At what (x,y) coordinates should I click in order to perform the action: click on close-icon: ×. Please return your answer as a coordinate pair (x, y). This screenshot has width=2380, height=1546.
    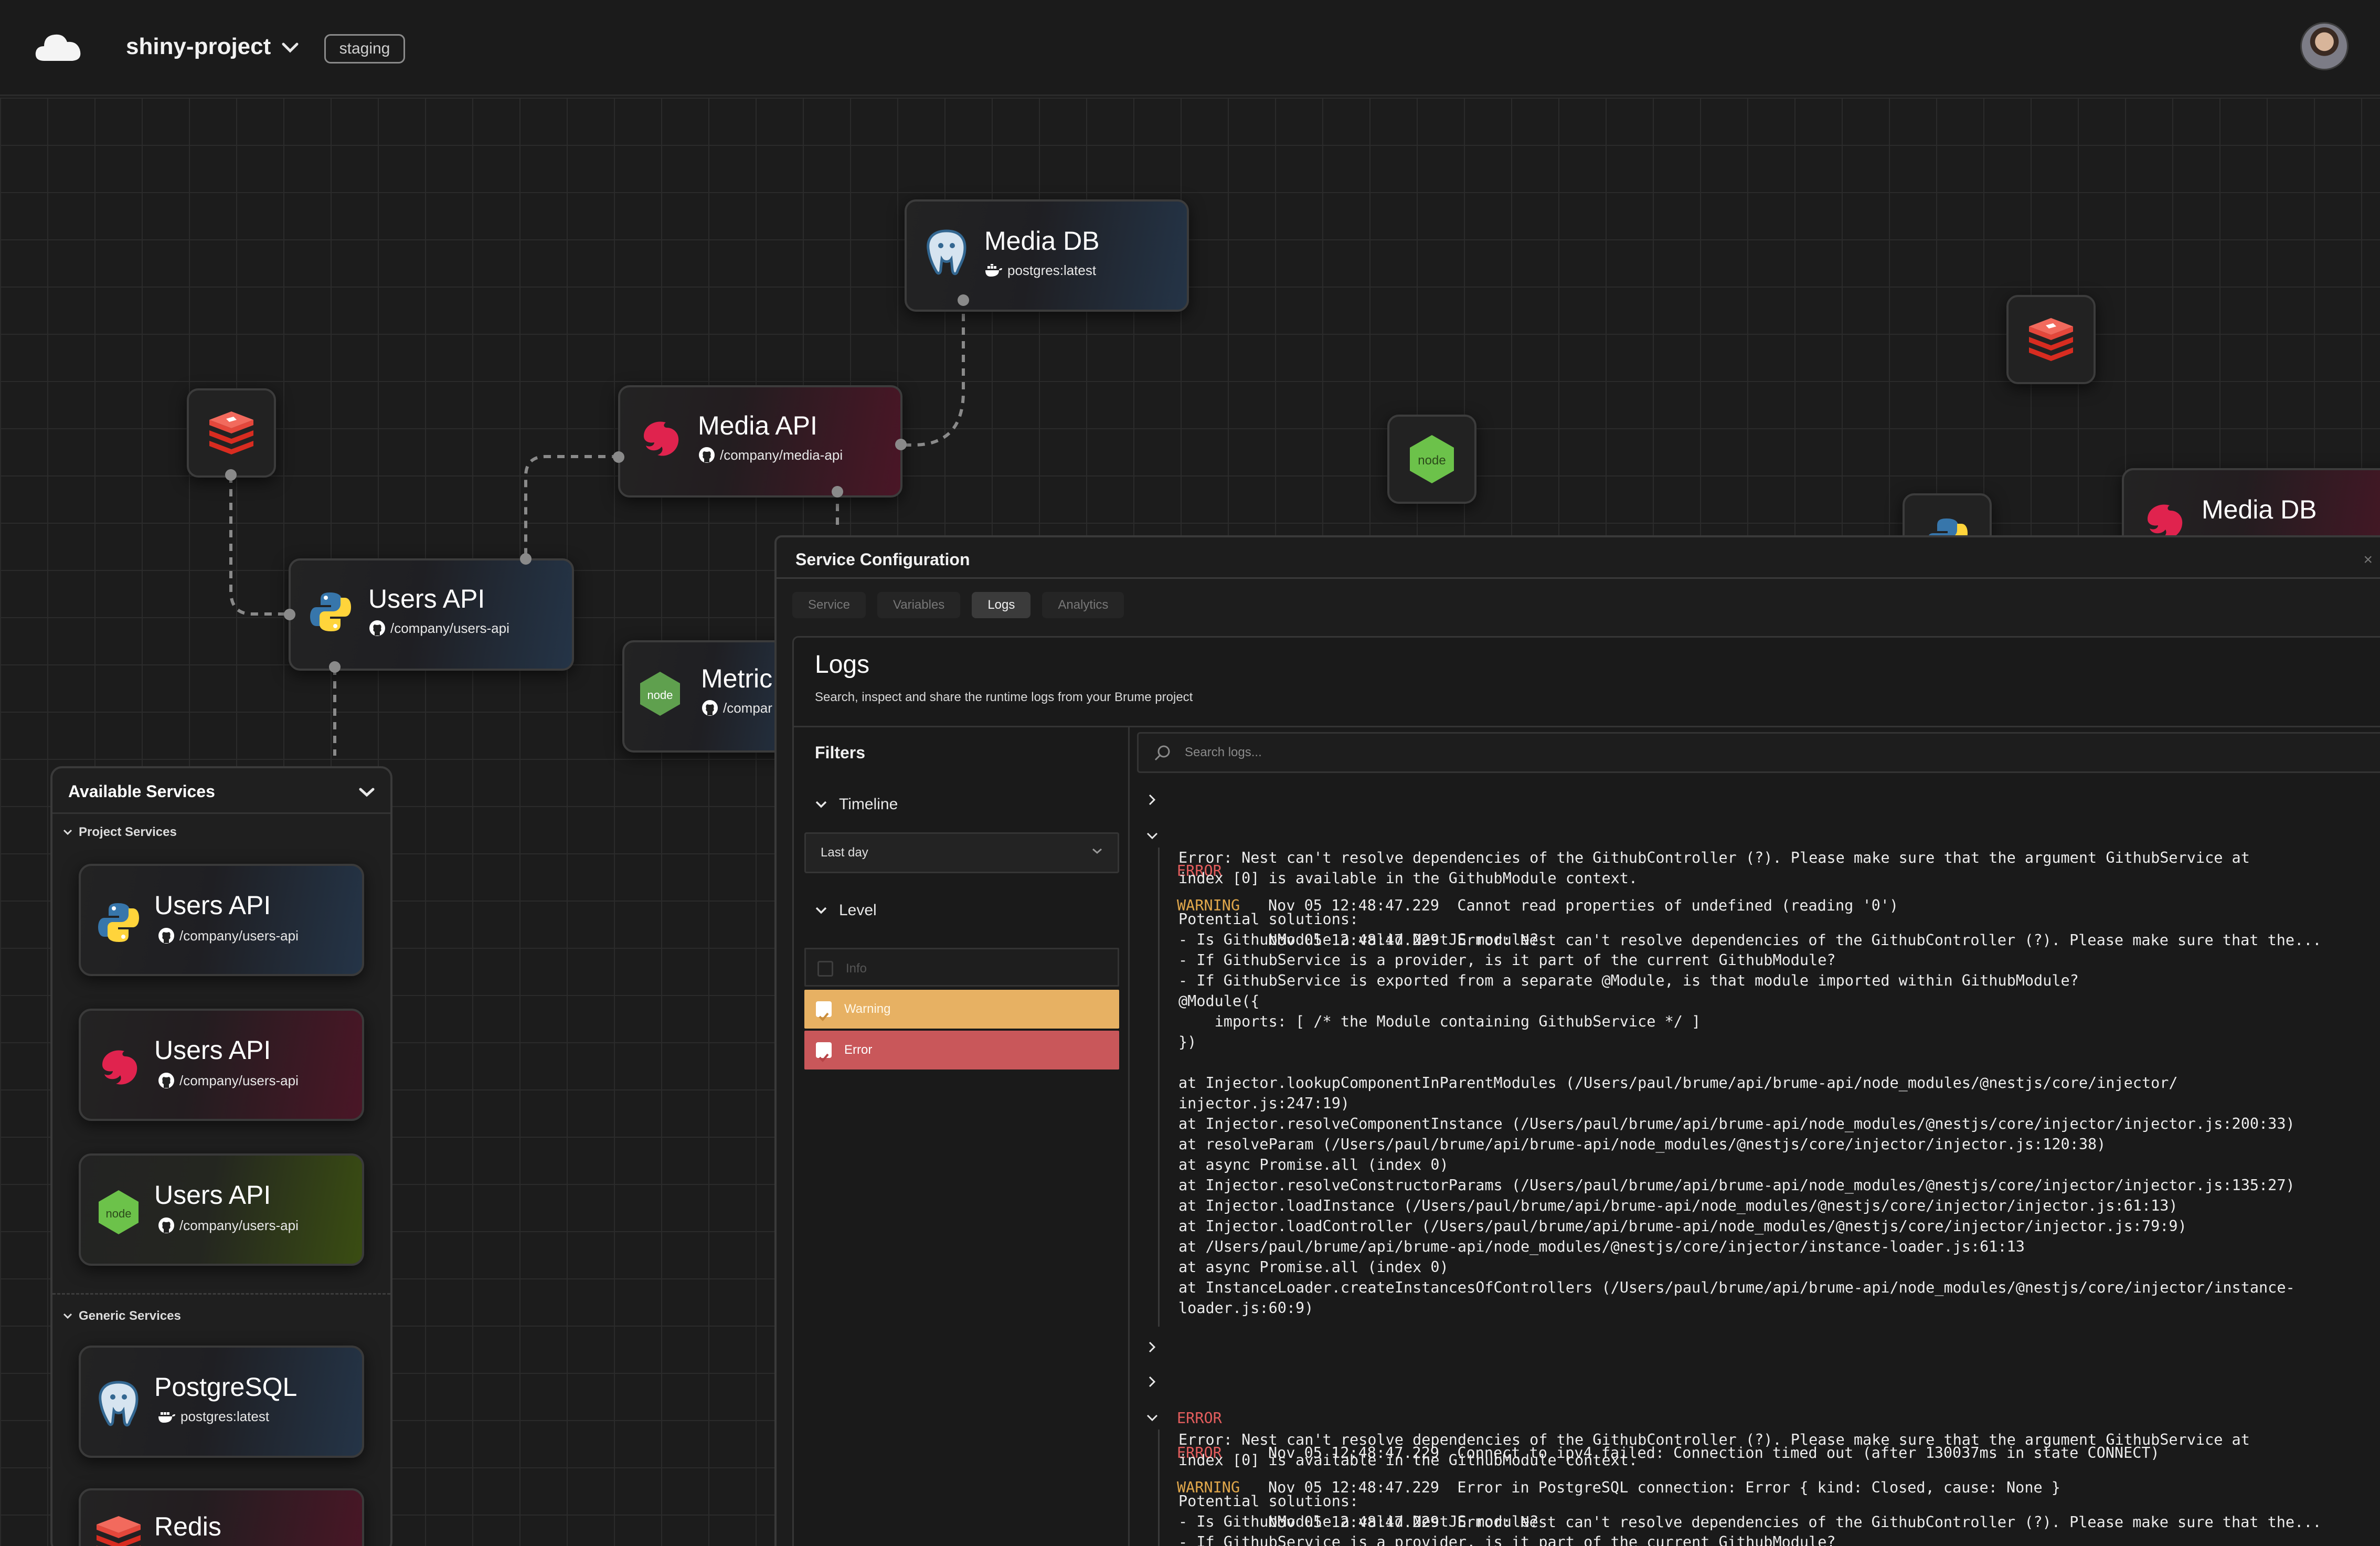
    Looking at the image, I should click on (2368, 560).